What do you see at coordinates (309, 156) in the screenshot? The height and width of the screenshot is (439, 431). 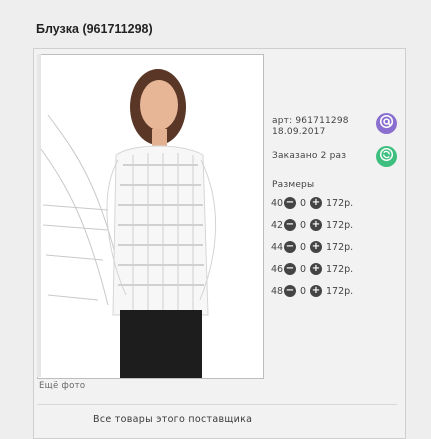 I see `order-count: Заказано 2 раз` at bounding box center [309, 156].